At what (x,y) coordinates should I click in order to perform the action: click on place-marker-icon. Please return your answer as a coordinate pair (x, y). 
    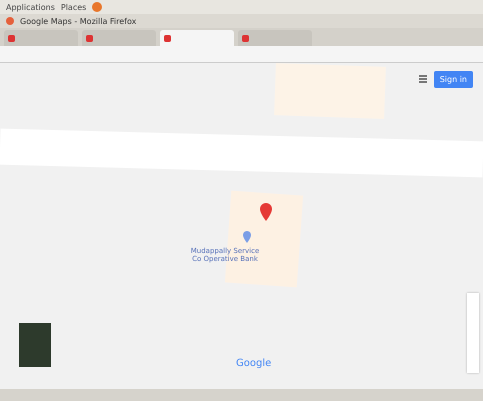
    Looking at the image, I should click on (247, 237).